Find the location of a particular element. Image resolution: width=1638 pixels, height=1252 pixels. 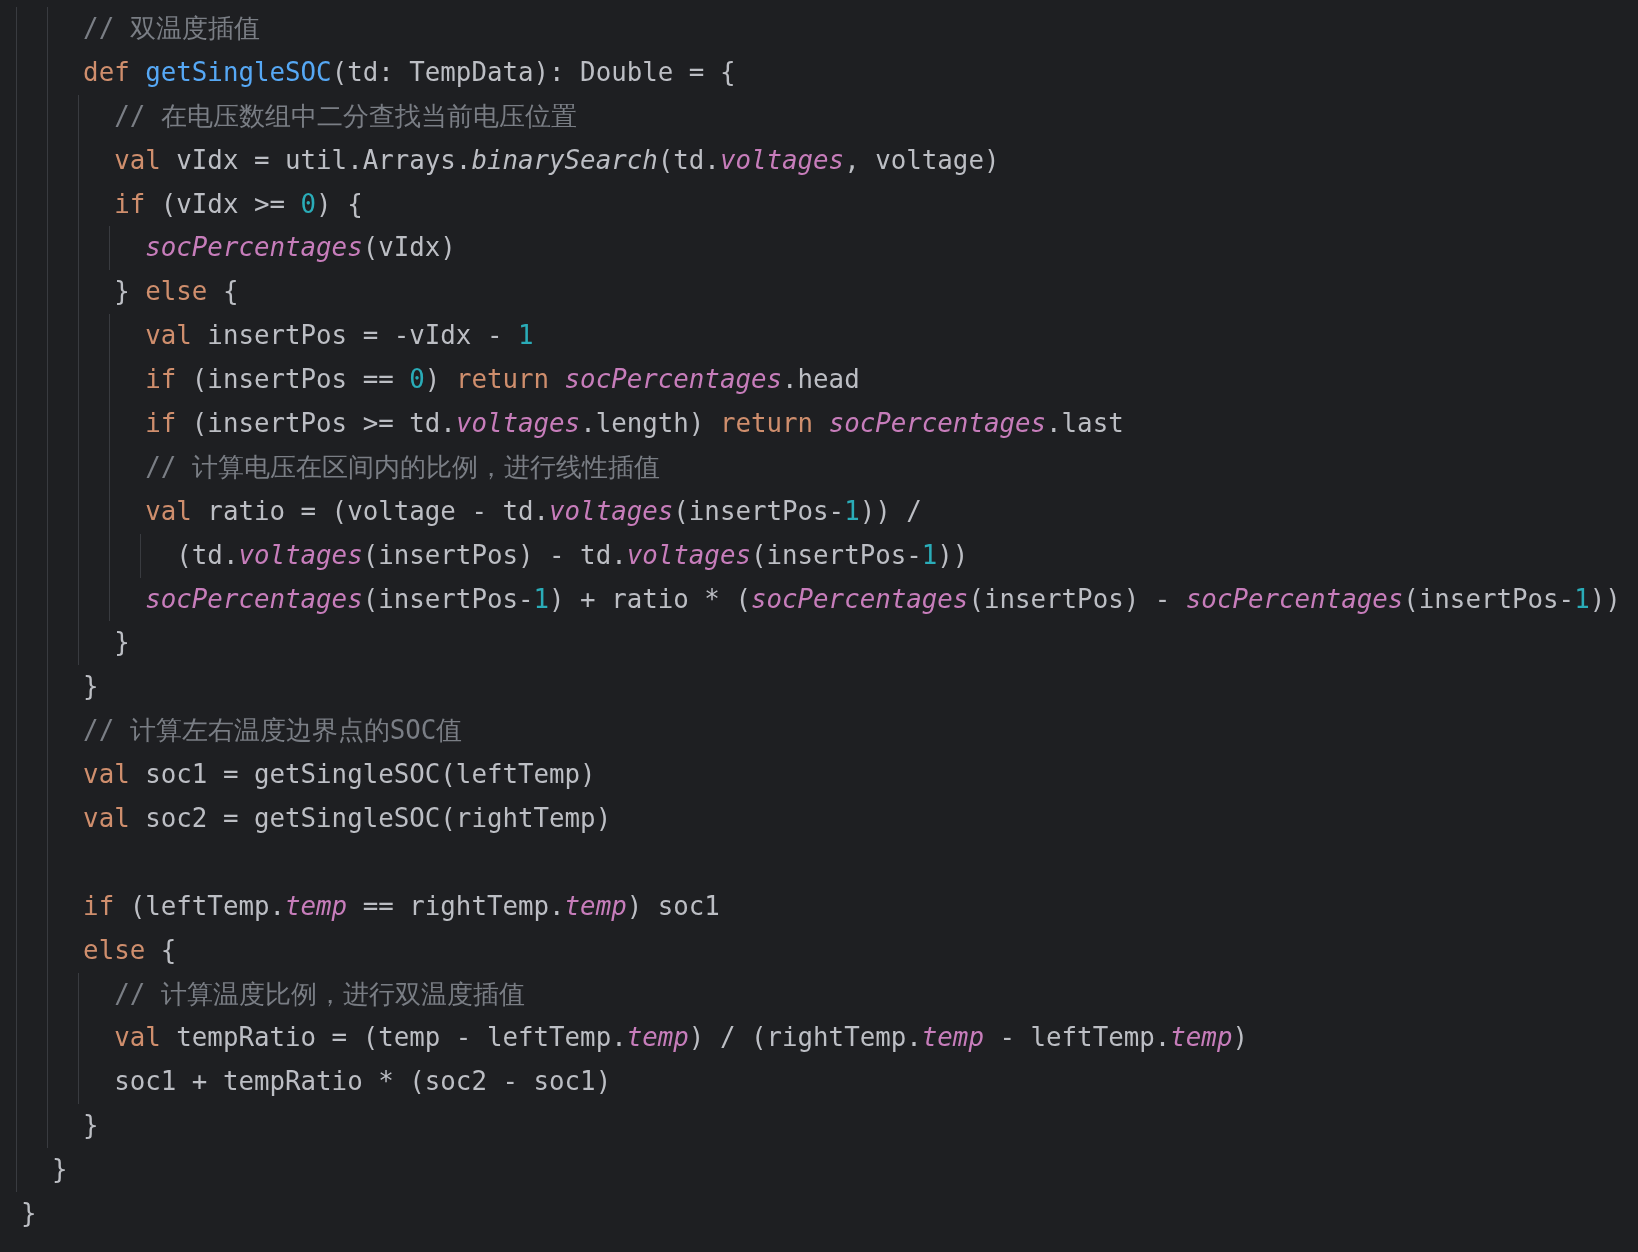

code-line: // 双温度插值 is located at coordinates (171, 28).